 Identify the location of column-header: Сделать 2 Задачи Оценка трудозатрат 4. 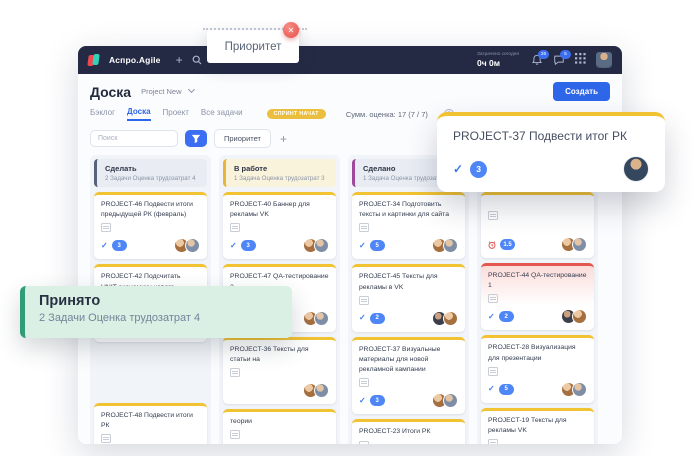
(150, 173).